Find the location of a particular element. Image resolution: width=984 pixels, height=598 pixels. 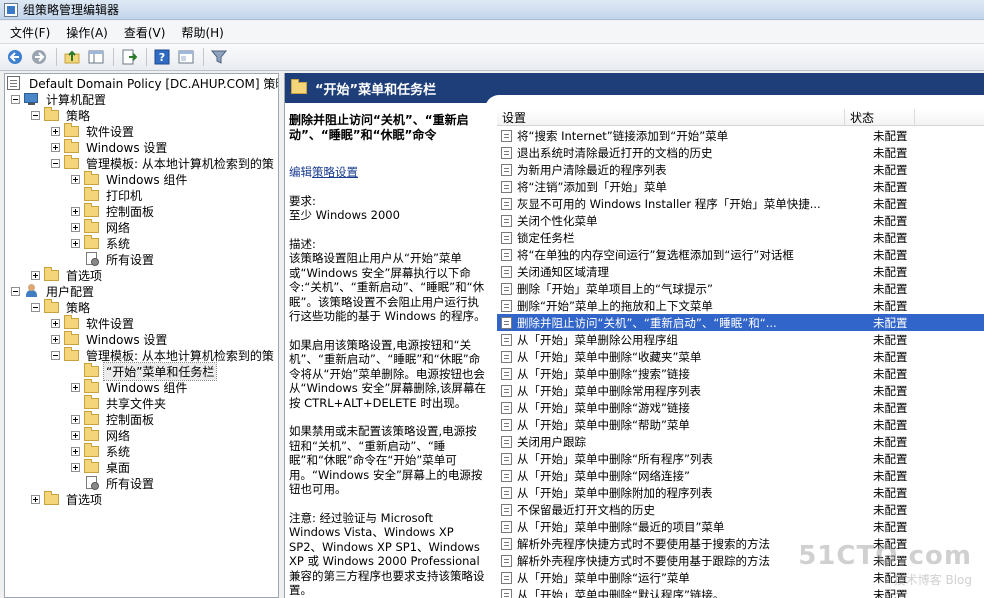

gpo-editor-app-icon is located at coordinates (11, 9).